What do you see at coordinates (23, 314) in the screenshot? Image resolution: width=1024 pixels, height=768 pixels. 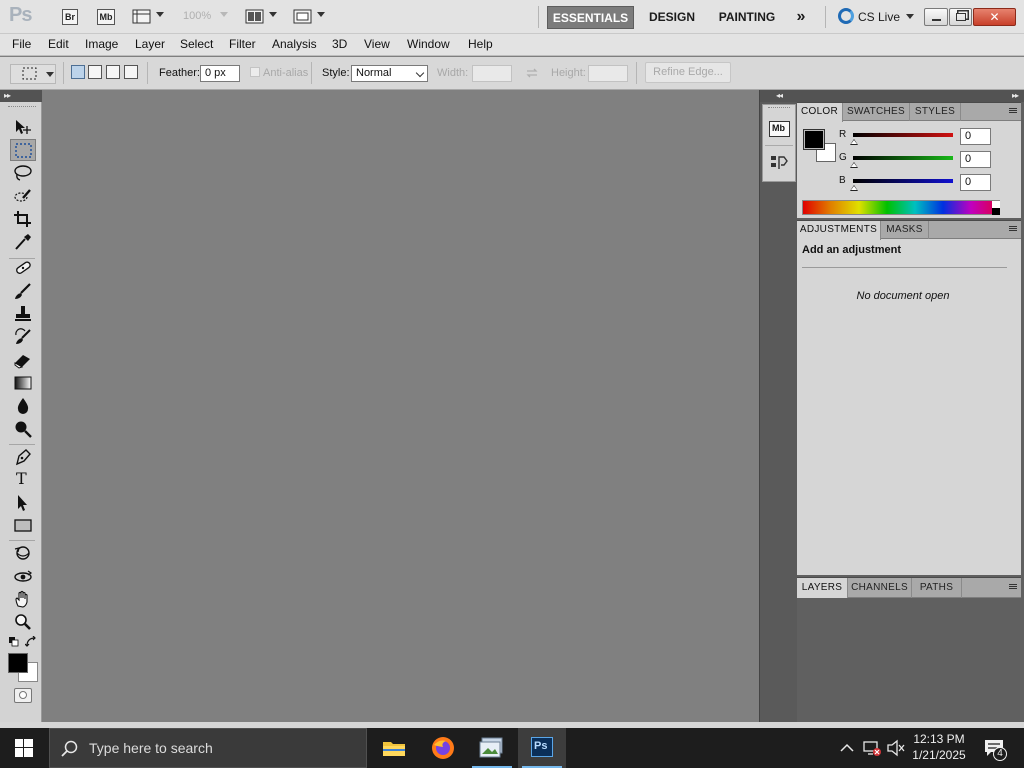 I see `clone-stamp-tool` at bounding box center [23, 314].